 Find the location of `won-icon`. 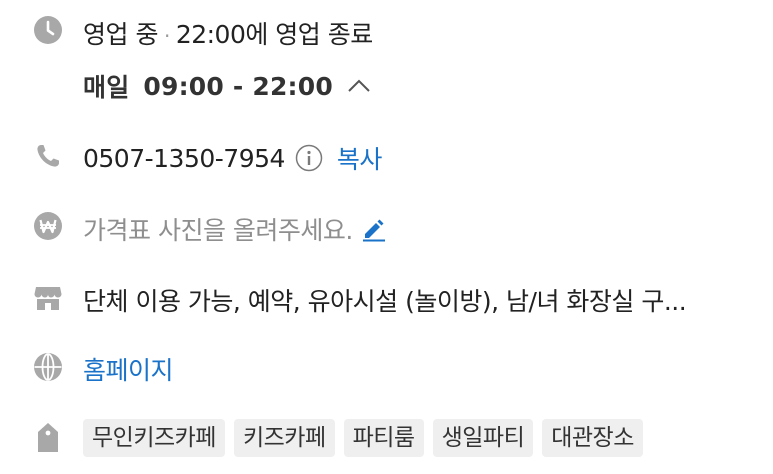

won-icon is located at coordinates (48, 226).